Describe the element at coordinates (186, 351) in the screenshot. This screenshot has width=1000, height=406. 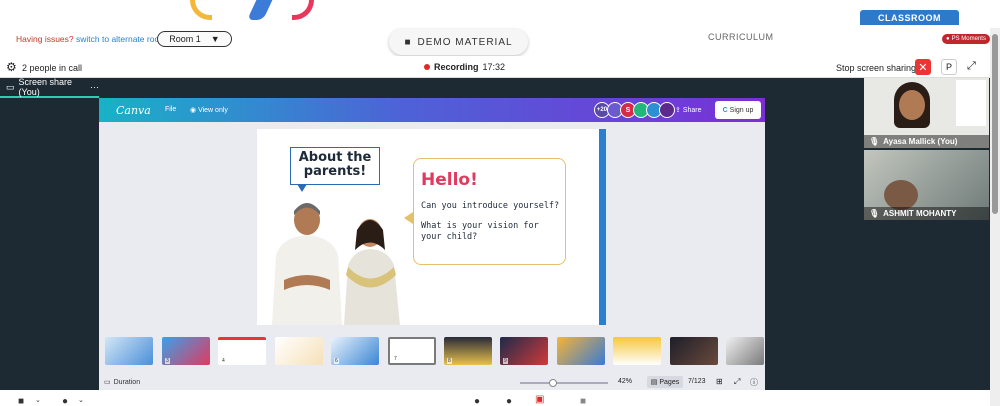
I see `thumbnail: 3` at that location.